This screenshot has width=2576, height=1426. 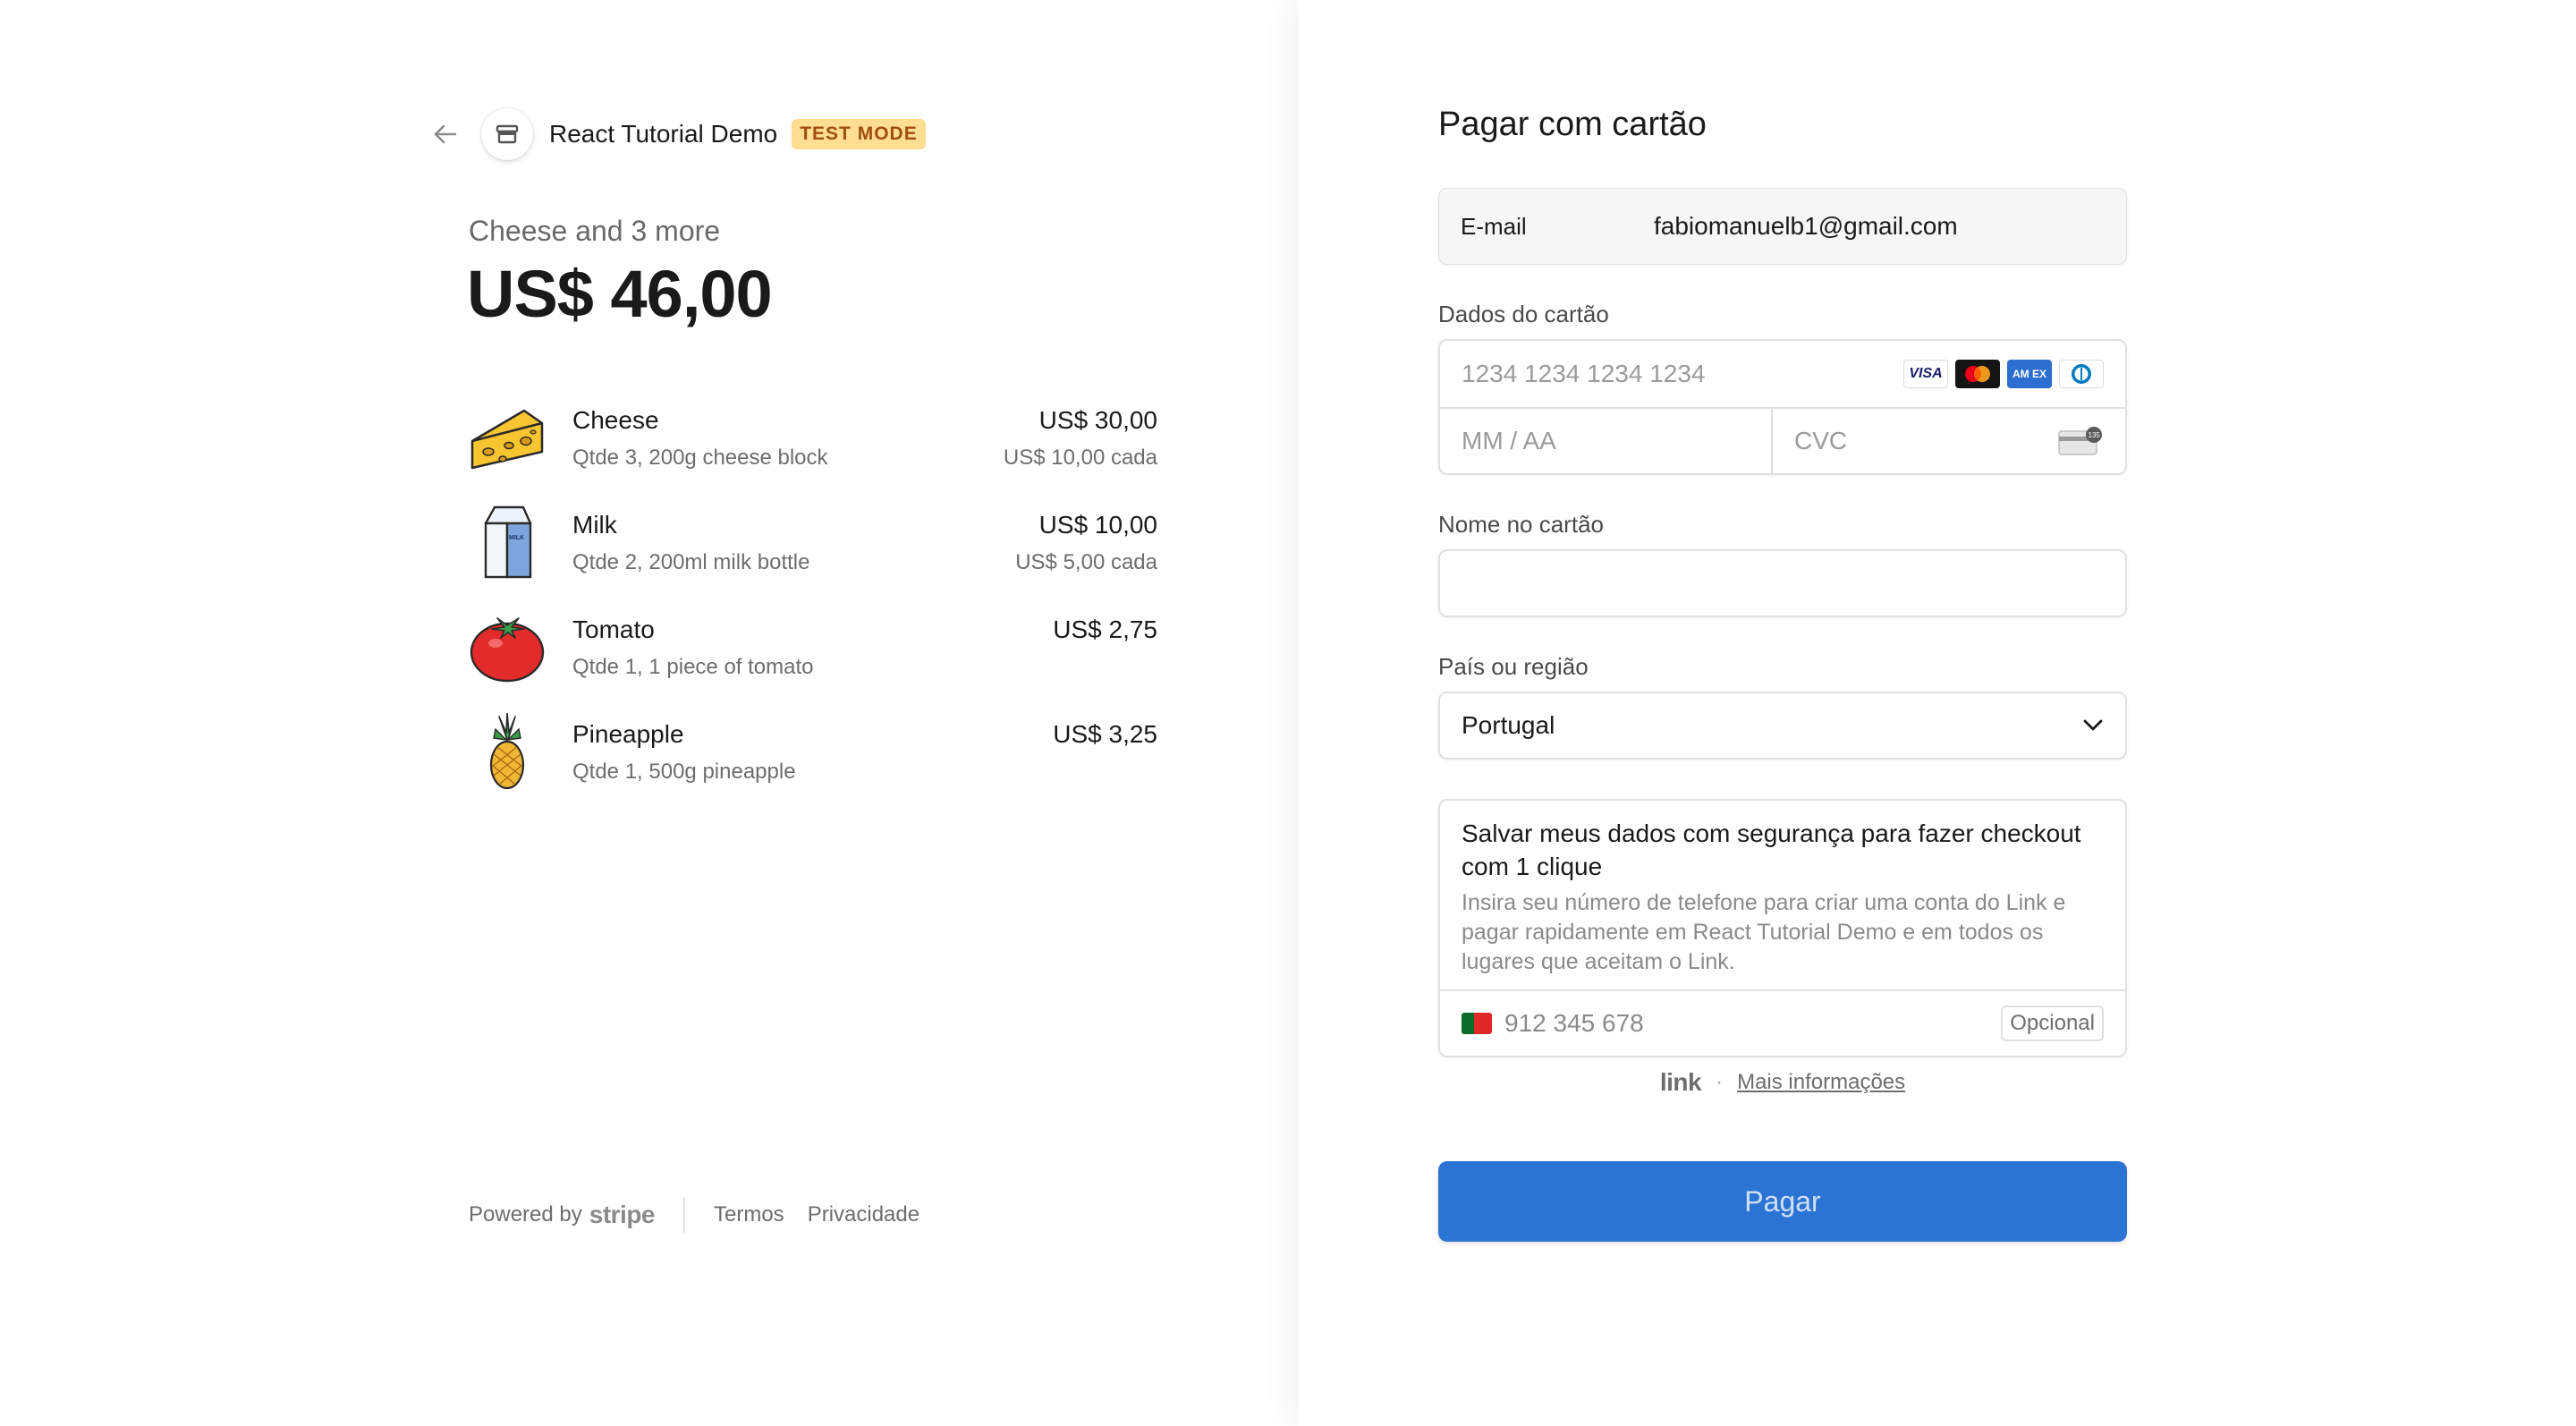 What do you see at coordinates (595, 231) in the screenshot?
I see `summary-title: Cheese and 3 more` at bounding box center [595, 231].